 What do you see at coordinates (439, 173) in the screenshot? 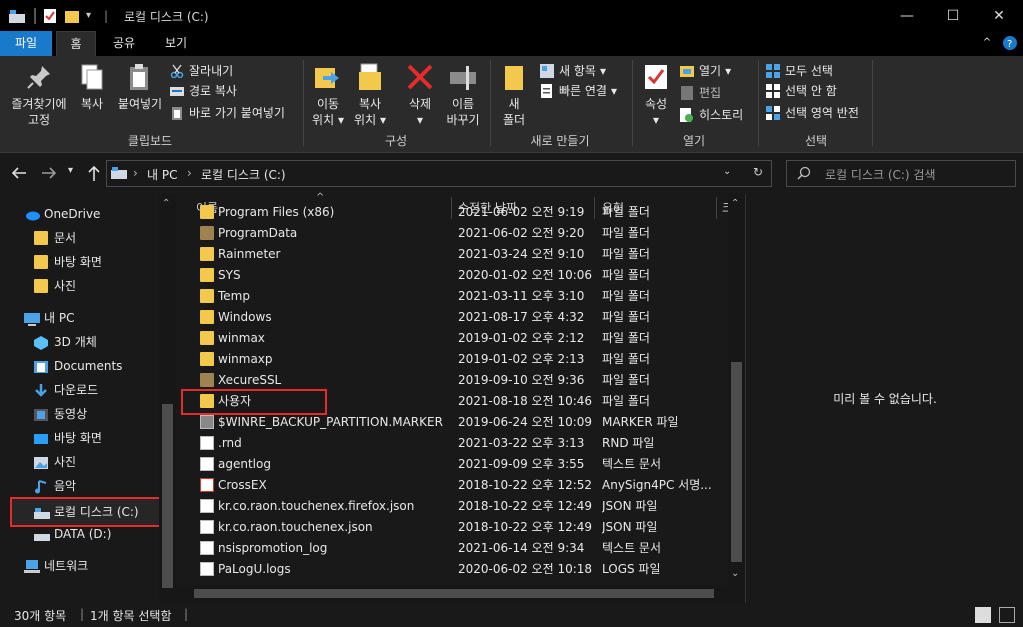
I see `address-bar: › 내 PC › 로컬 디스크 (C:) ⌄ ↻` at bounding box center [439, 173].